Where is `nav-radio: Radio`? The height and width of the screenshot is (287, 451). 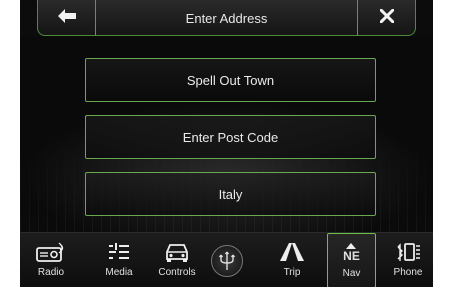
nav-radio: Radio is located at coordinates (51, 260).